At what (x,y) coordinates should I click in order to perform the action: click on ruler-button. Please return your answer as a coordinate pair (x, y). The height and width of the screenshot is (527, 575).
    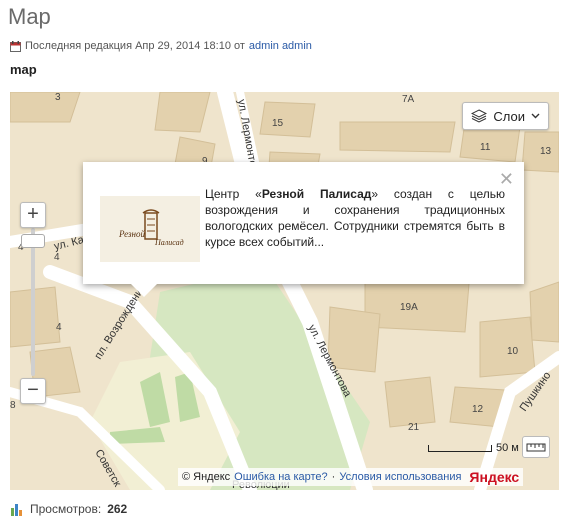
    Looking at the image, I should click on (536, 447).